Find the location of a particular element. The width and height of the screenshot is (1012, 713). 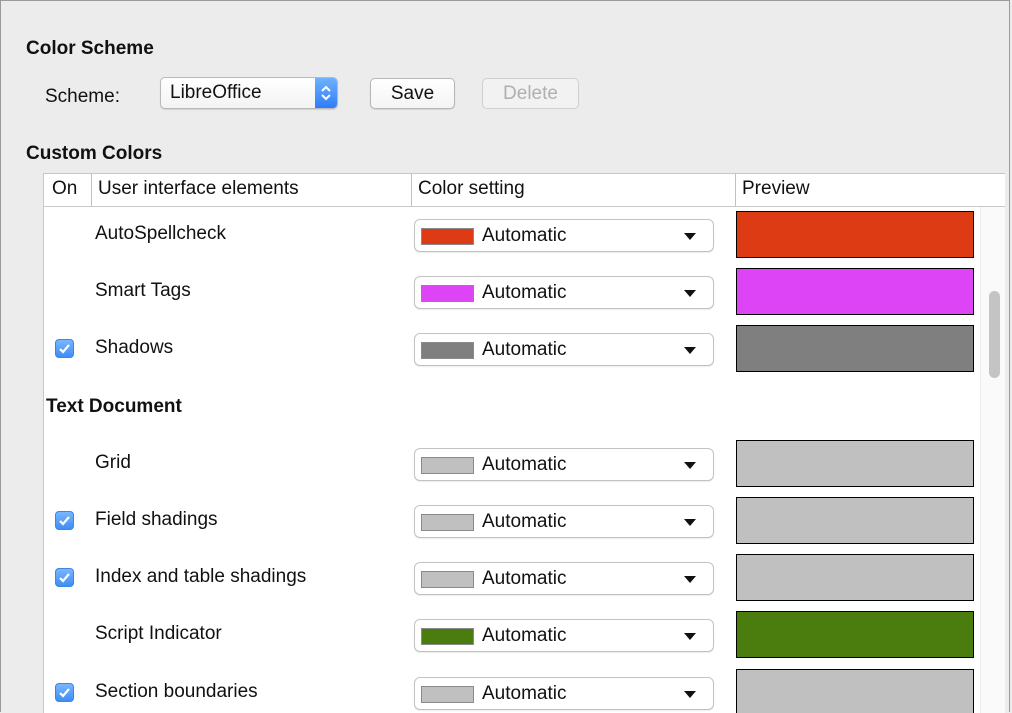

custom-colors-heading: Custom Colors is located at coordinates (94, 153).